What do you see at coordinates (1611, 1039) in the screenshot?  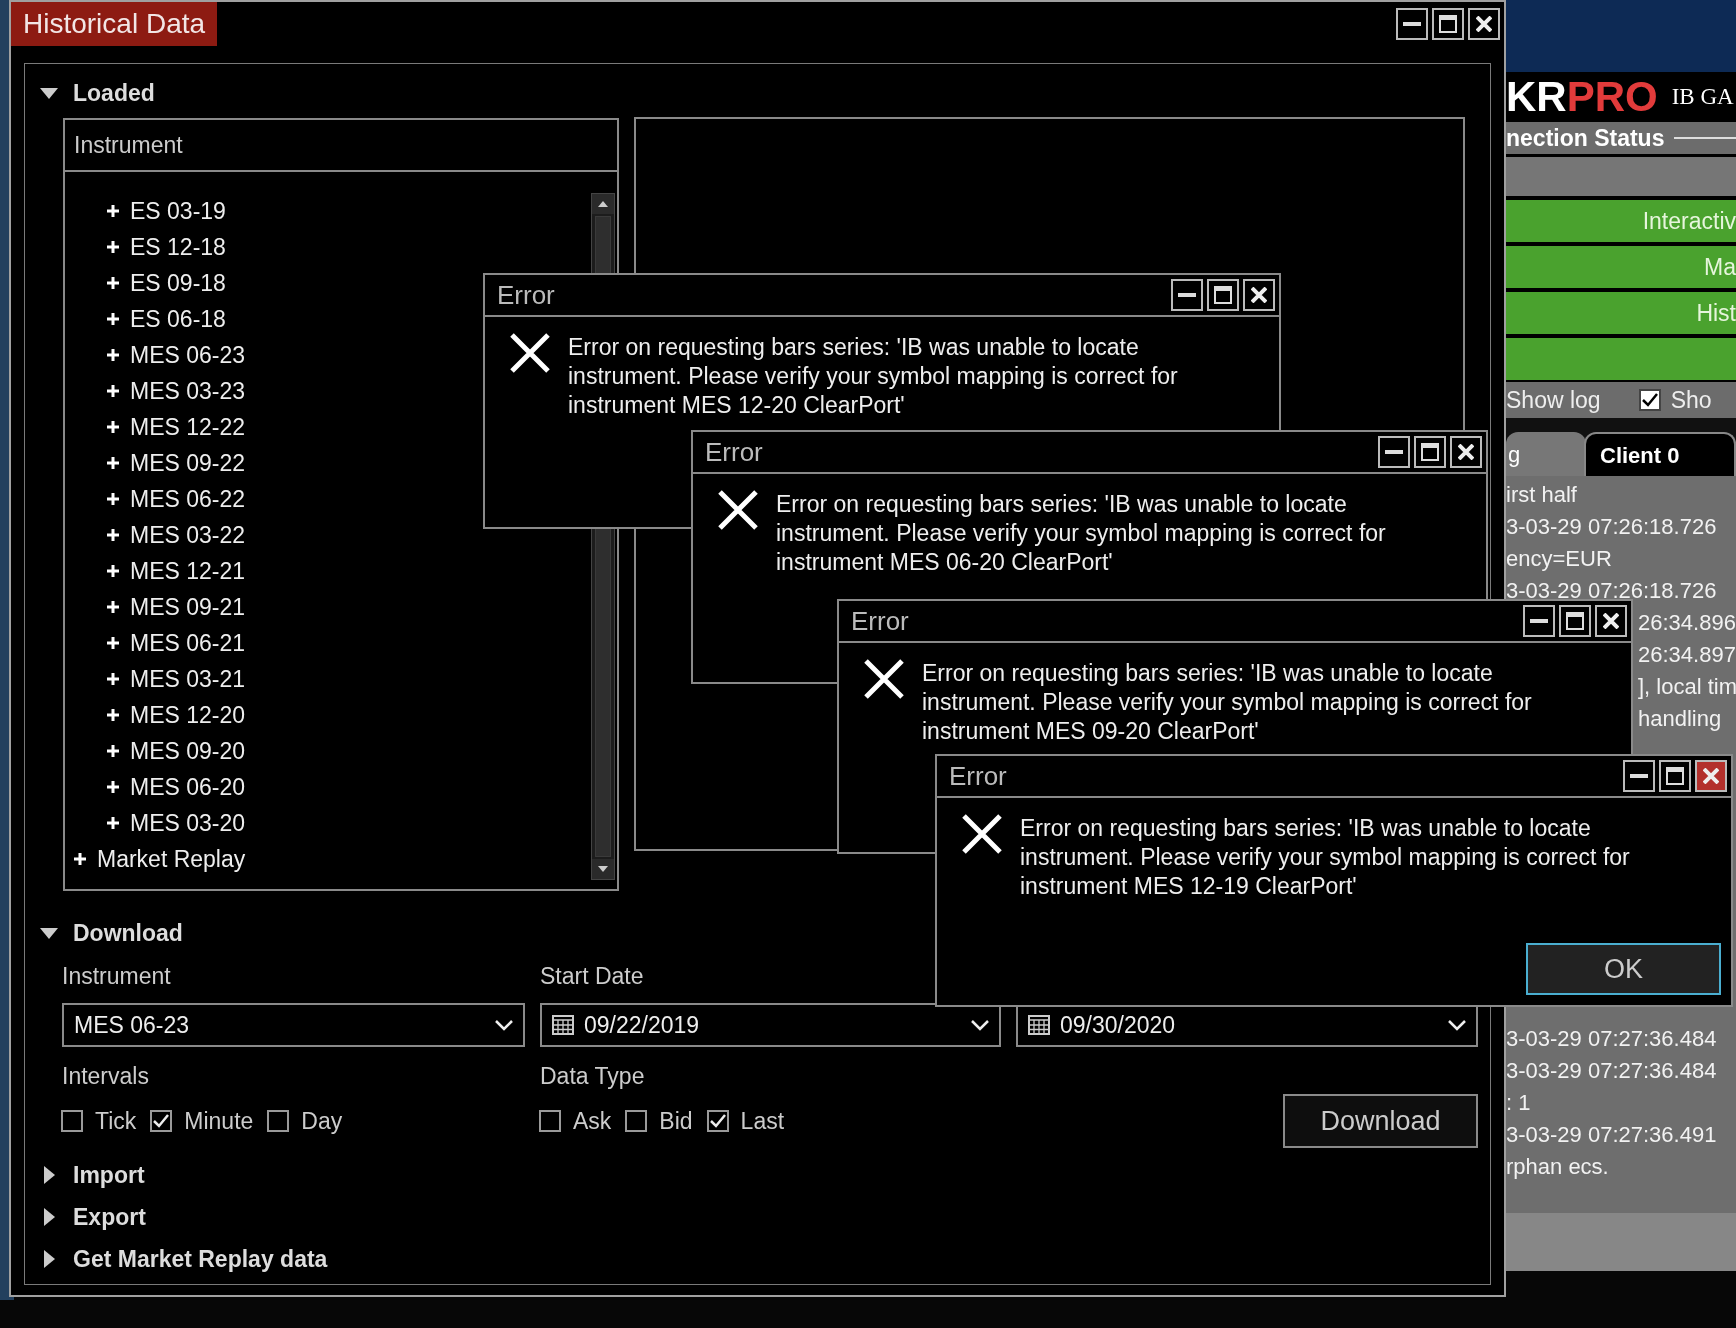 I see `log-line: 3-03-29 07:27:36.484` at bounding box center [1611, 1039].